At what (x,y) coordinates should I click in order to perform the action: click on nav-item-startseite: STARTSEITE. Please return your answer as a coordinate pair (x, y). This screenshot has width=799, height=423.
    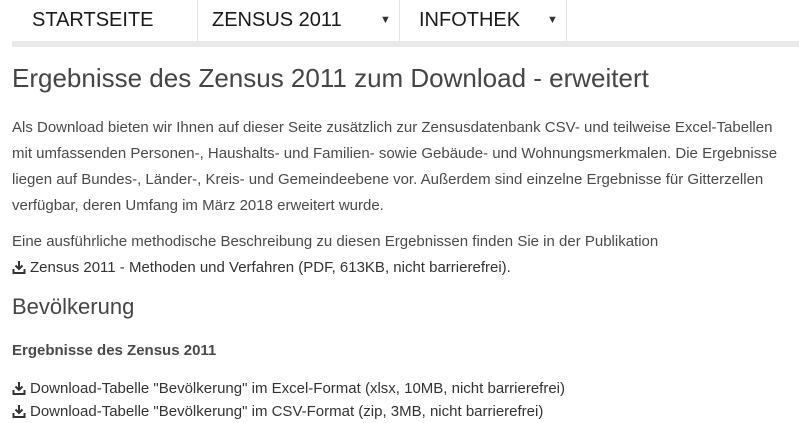
    Looking at the image, I should click on (105, 20).